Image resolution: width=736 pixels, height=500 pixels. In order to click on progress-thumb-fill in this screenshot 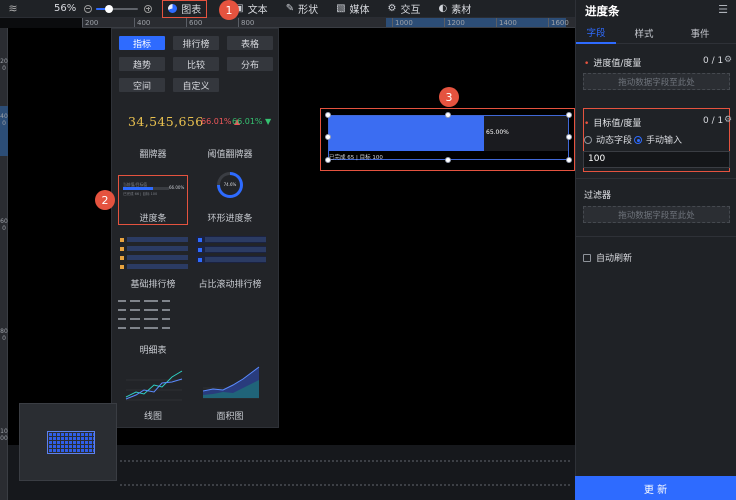, I will do `click(138, 188)`.